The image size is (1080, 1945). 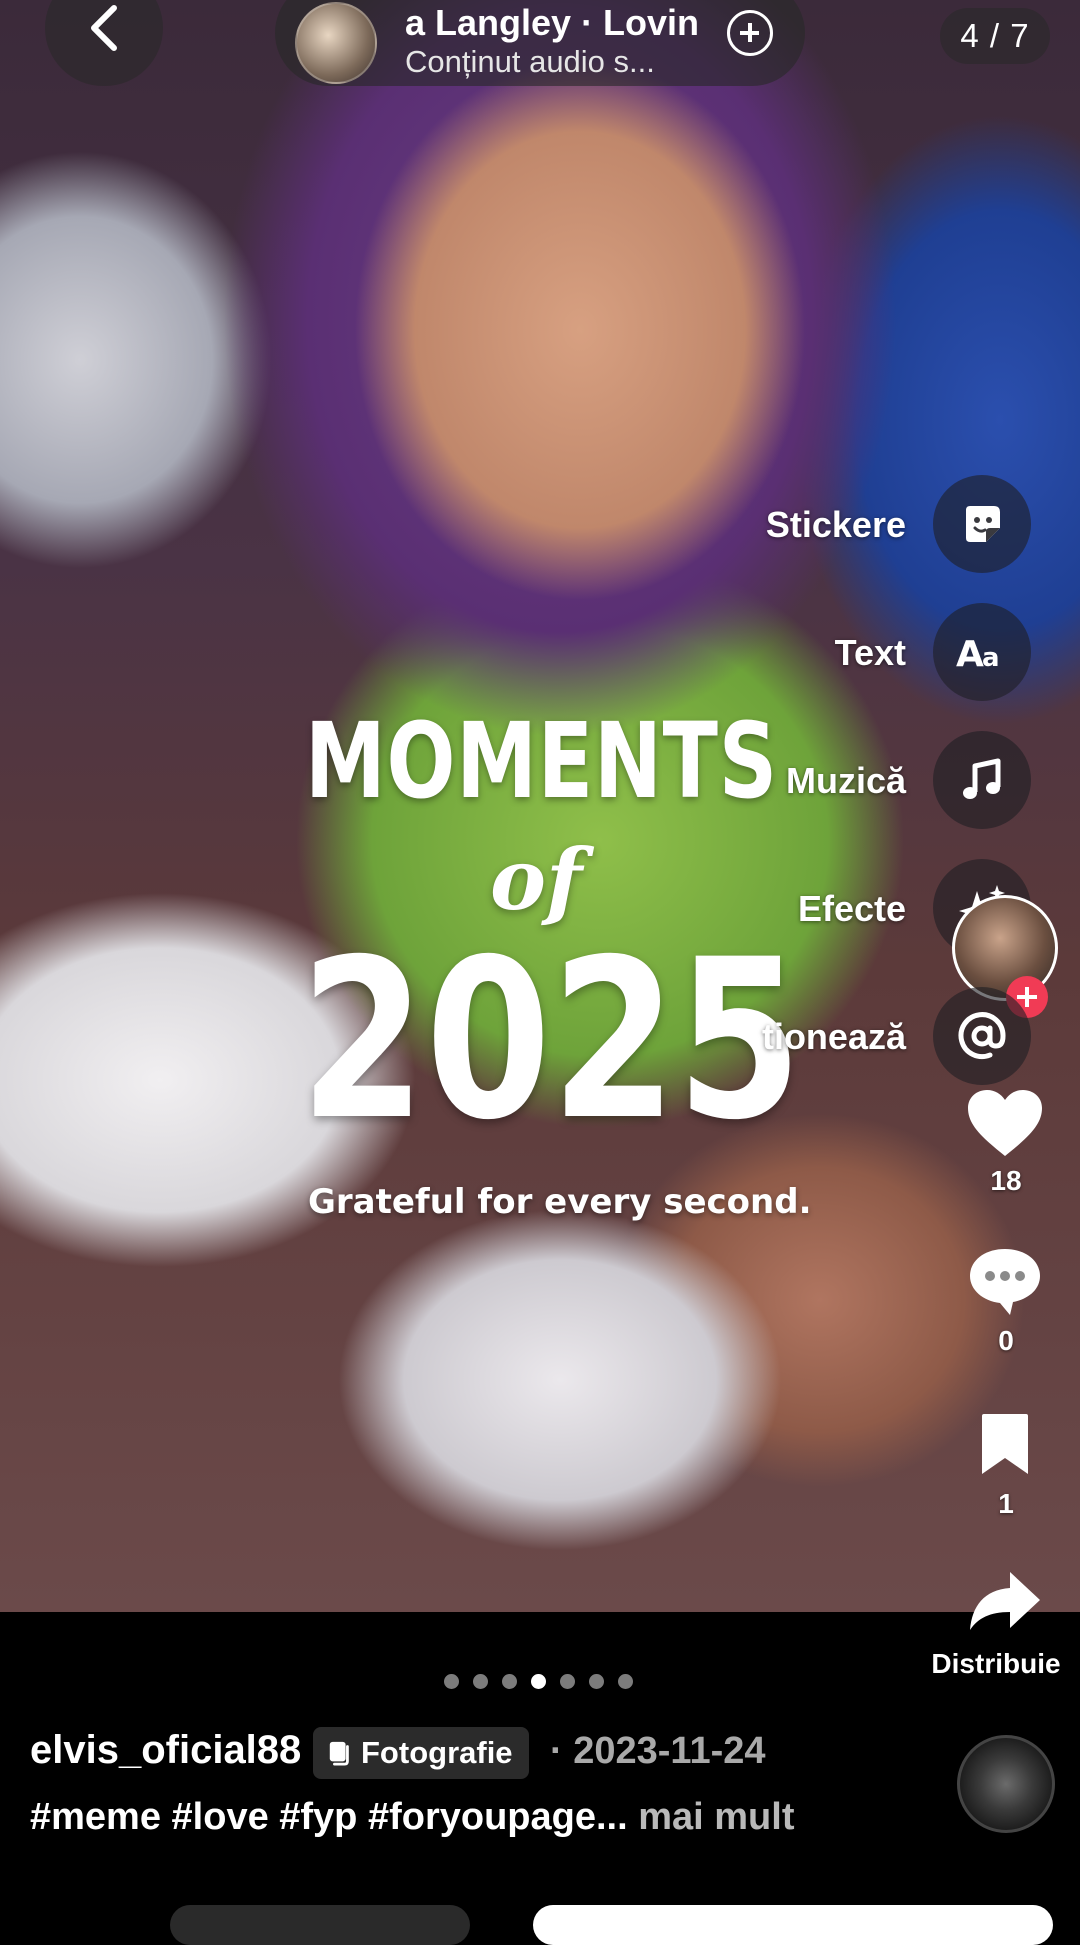 I want to click on overlay-title-moments: MOMENTS, so click(x=541, y=761).